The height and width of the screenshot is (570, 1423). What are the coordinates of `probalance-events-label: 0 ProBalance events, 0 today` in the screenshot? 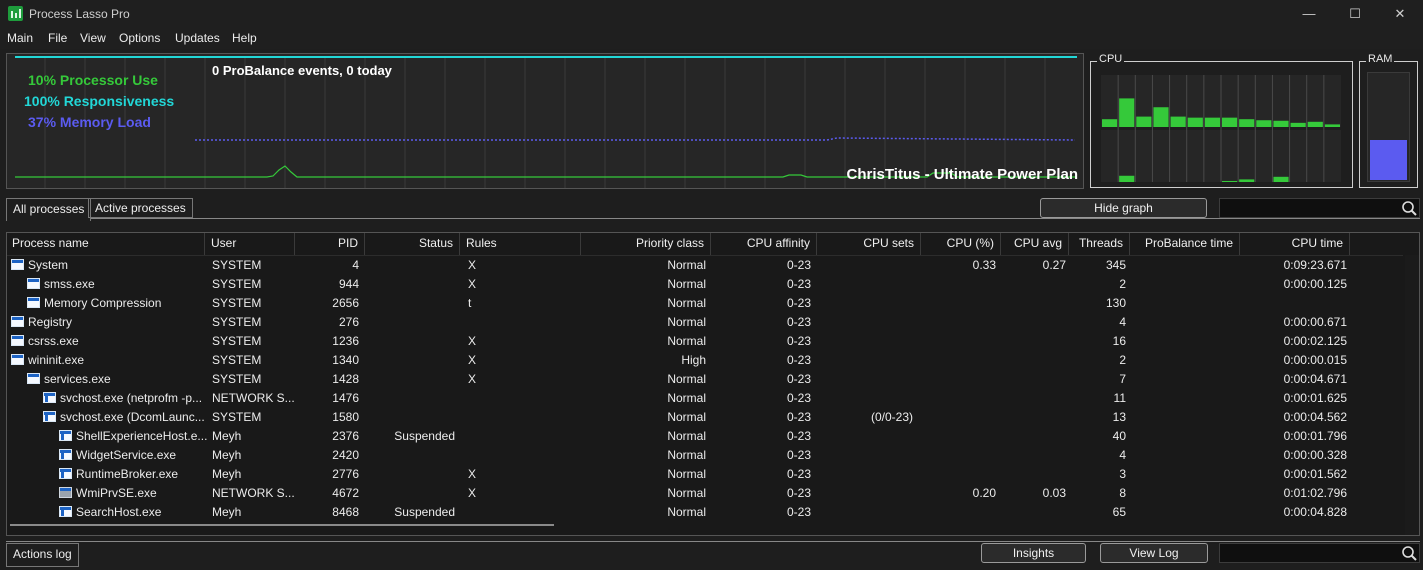 It's located at (302, 70).